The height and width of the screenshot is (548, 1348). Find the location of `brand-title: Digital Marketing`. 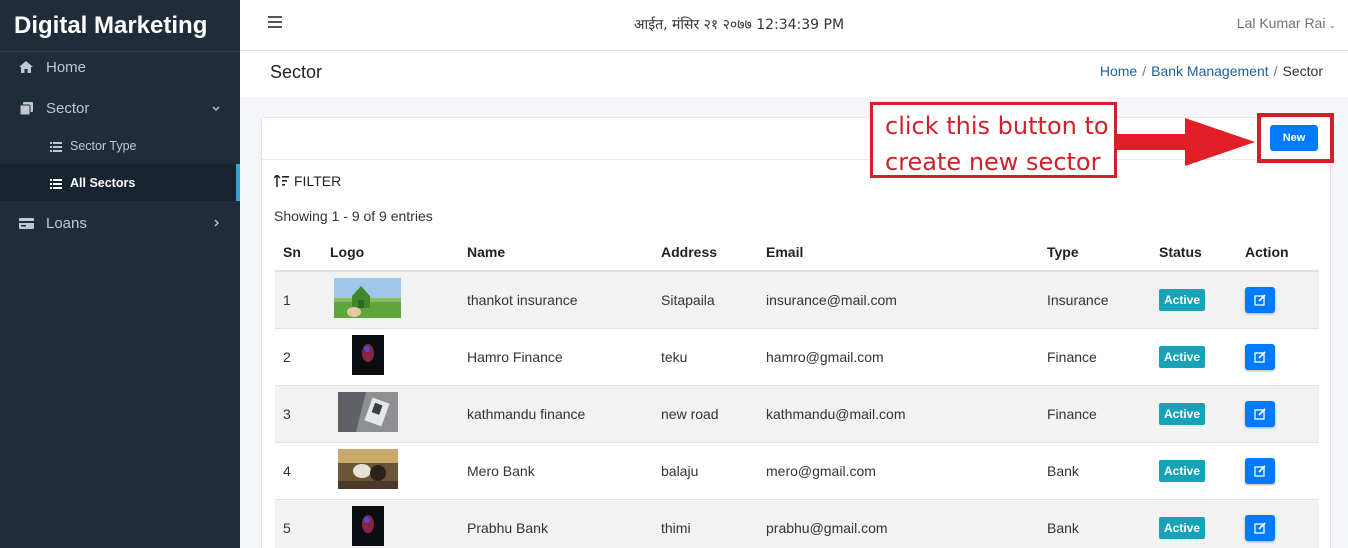

brand-title: Digital Marketing is located at coordinates (120, 26).